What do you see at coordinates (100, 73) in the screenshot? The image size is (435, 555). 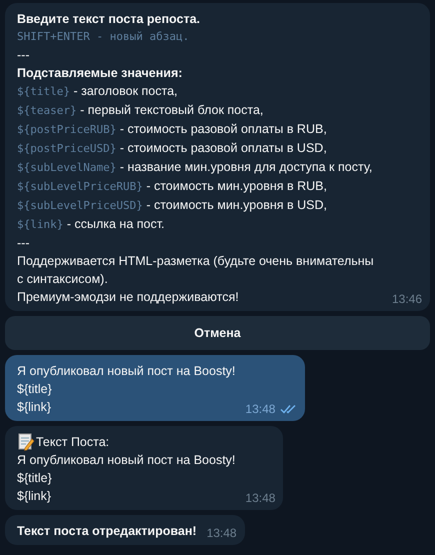 I see `message-heading: Подставляемые значения:` at bounding box center [100, 73].